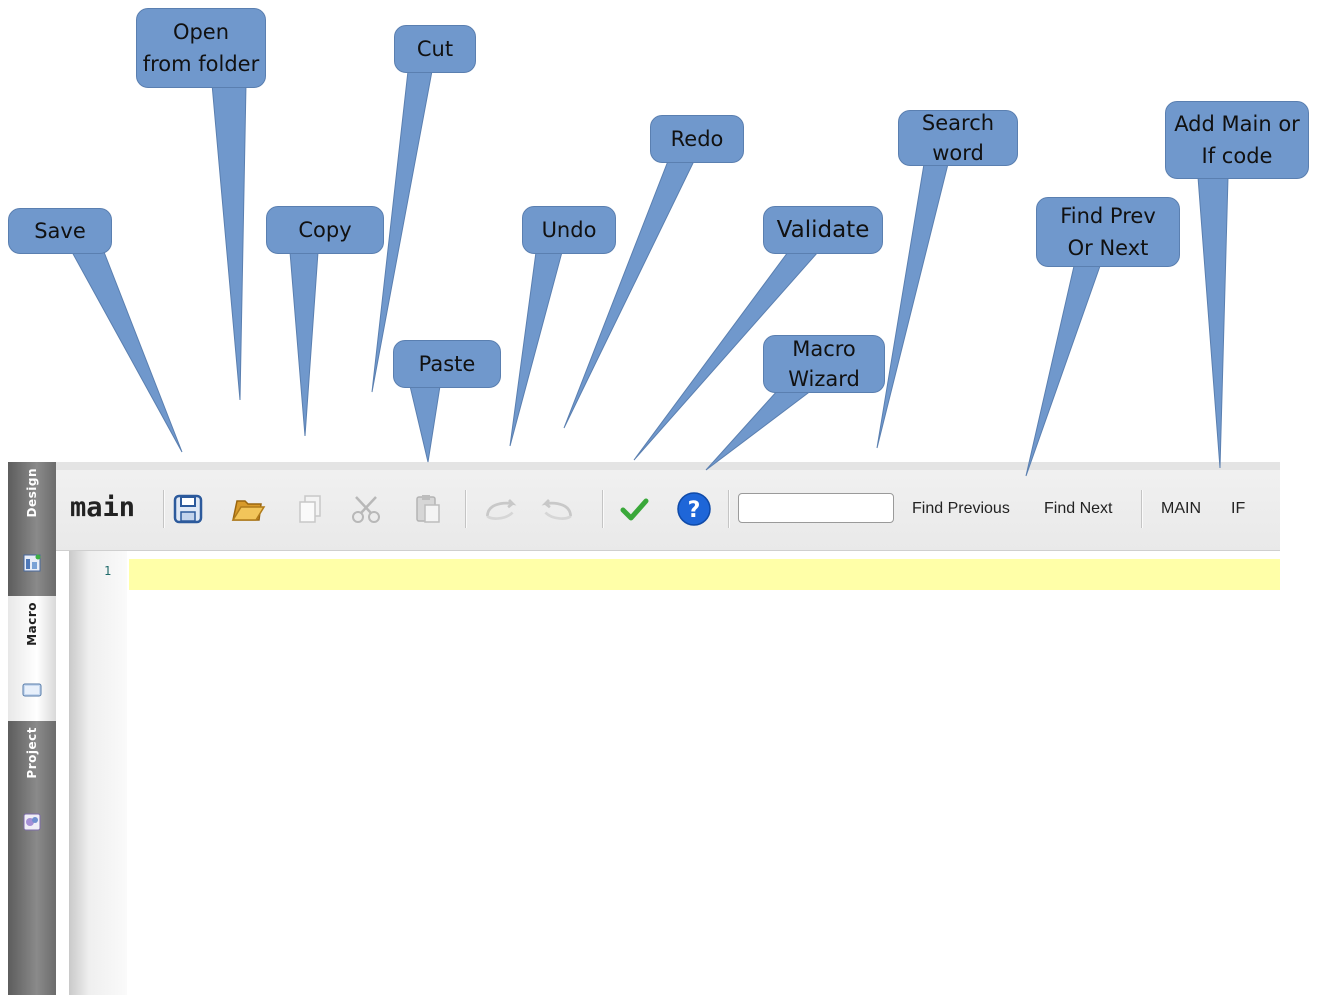 The image size is (1320, 995). I want to click on copy-icon, so click(310, 509).